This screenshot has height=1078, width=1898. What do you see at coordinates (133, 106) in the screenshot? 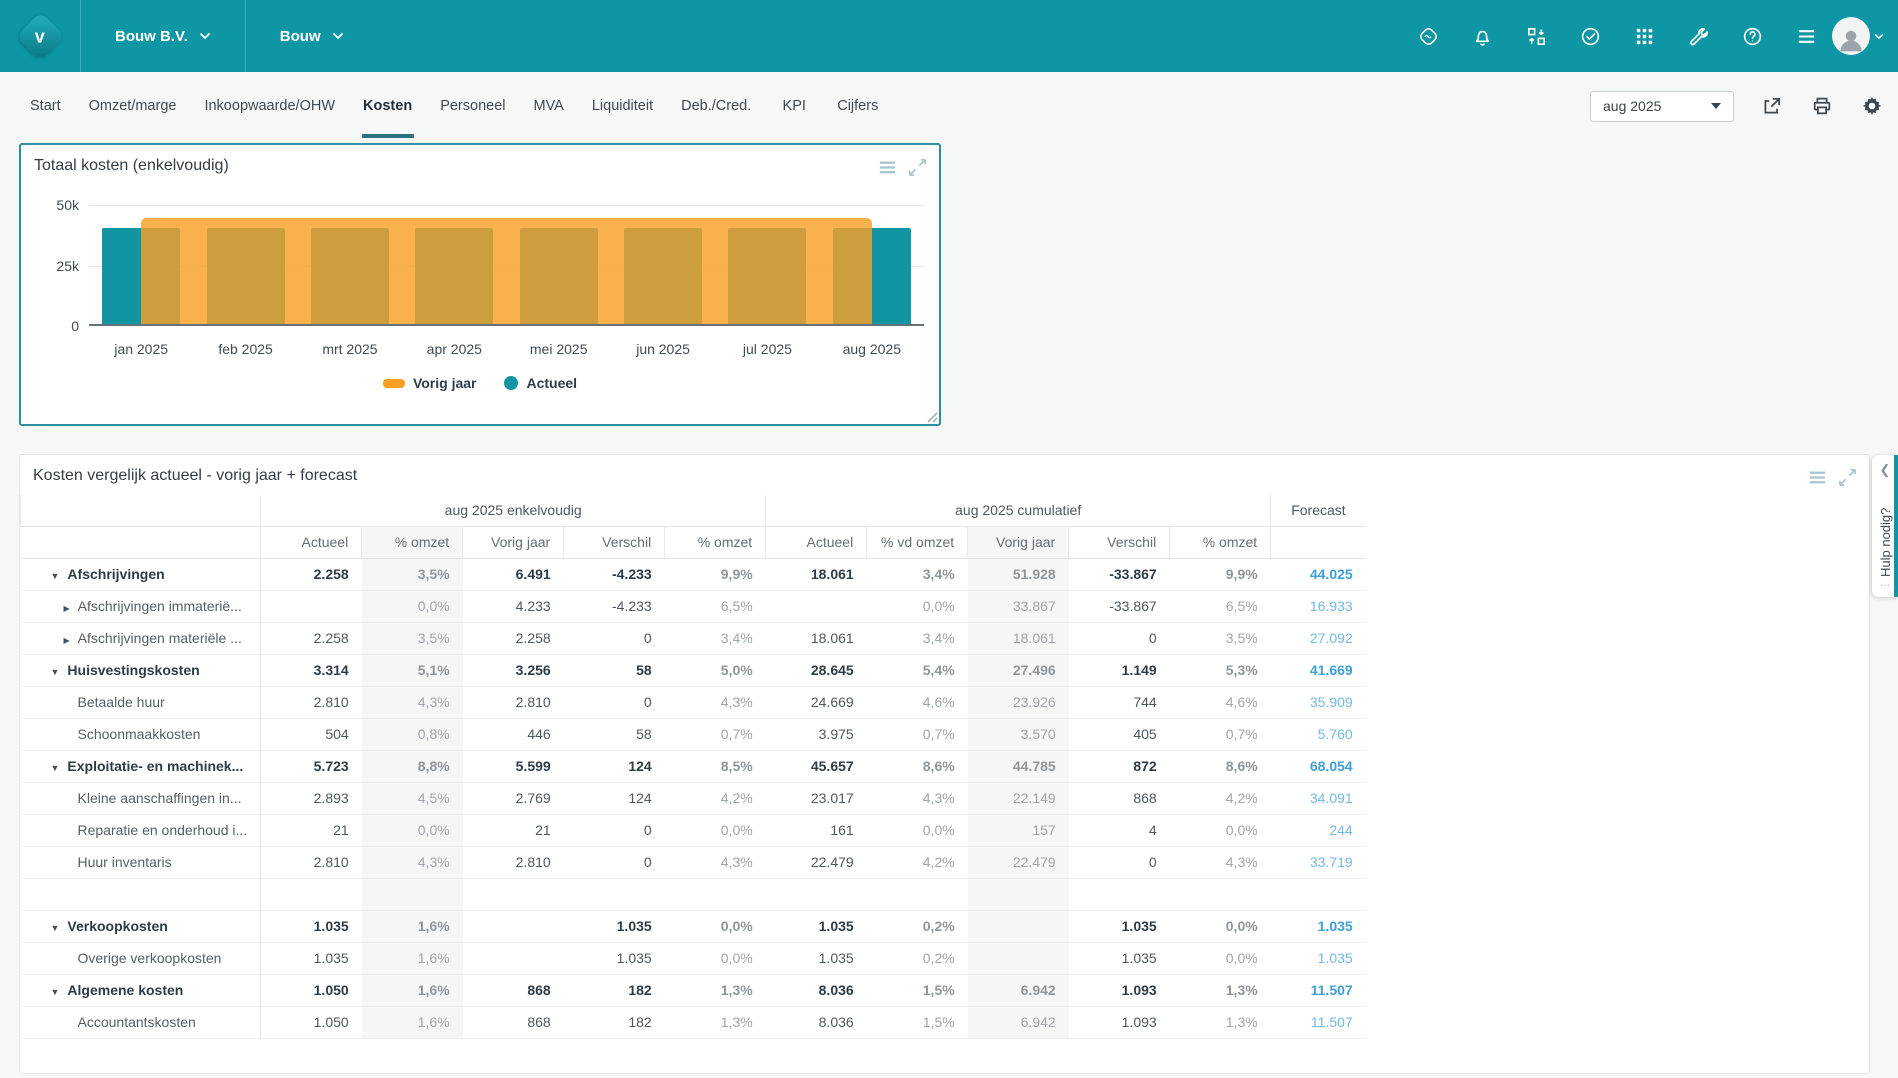
I see `tab-omzet-marge: Omzet/marge` at bounding box center [133, 106].